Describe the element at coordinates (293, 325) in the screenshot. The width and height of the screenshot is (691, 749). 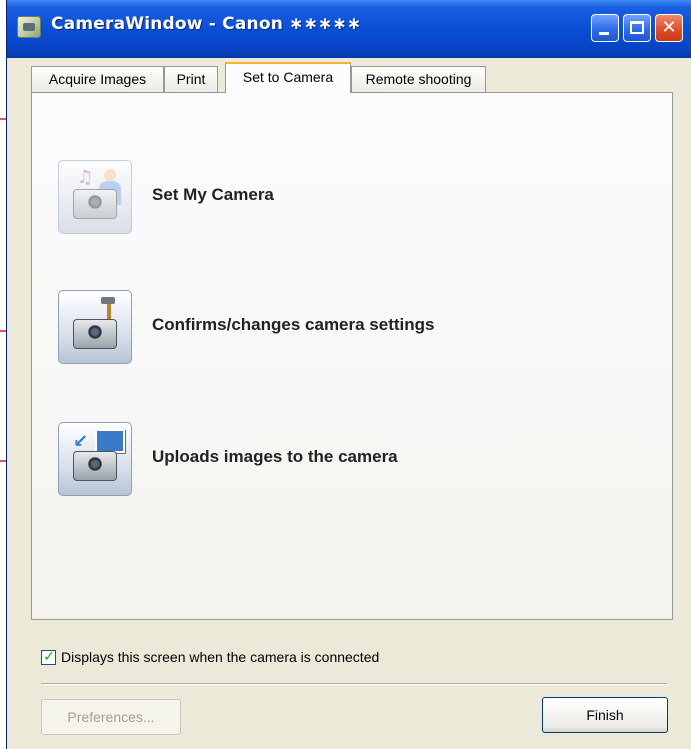
I see `camera-settings-label: Confirms/changes camera settings` at that location.